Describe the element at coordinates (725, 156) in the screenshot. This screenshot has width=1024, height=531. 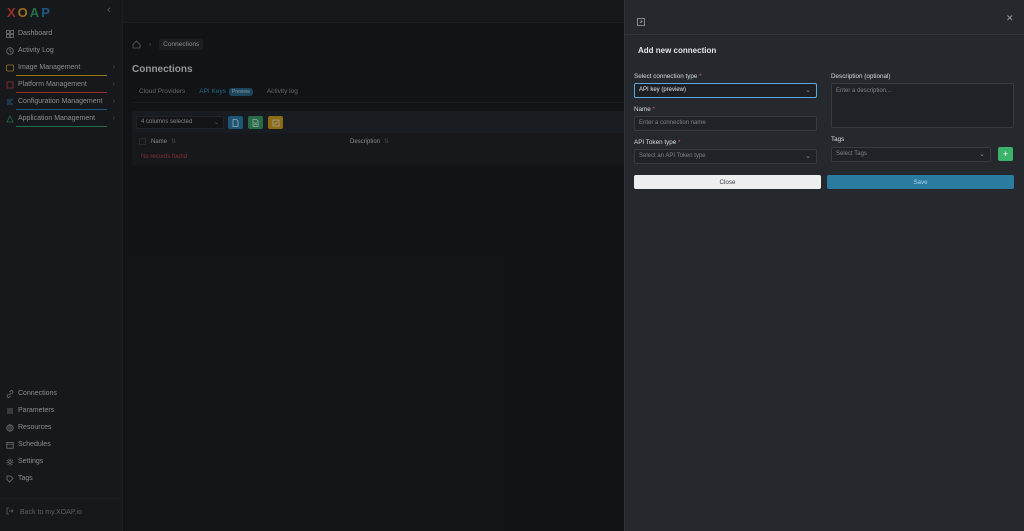
I see `token-type-select: Select an API Token type ⌄` at that location.